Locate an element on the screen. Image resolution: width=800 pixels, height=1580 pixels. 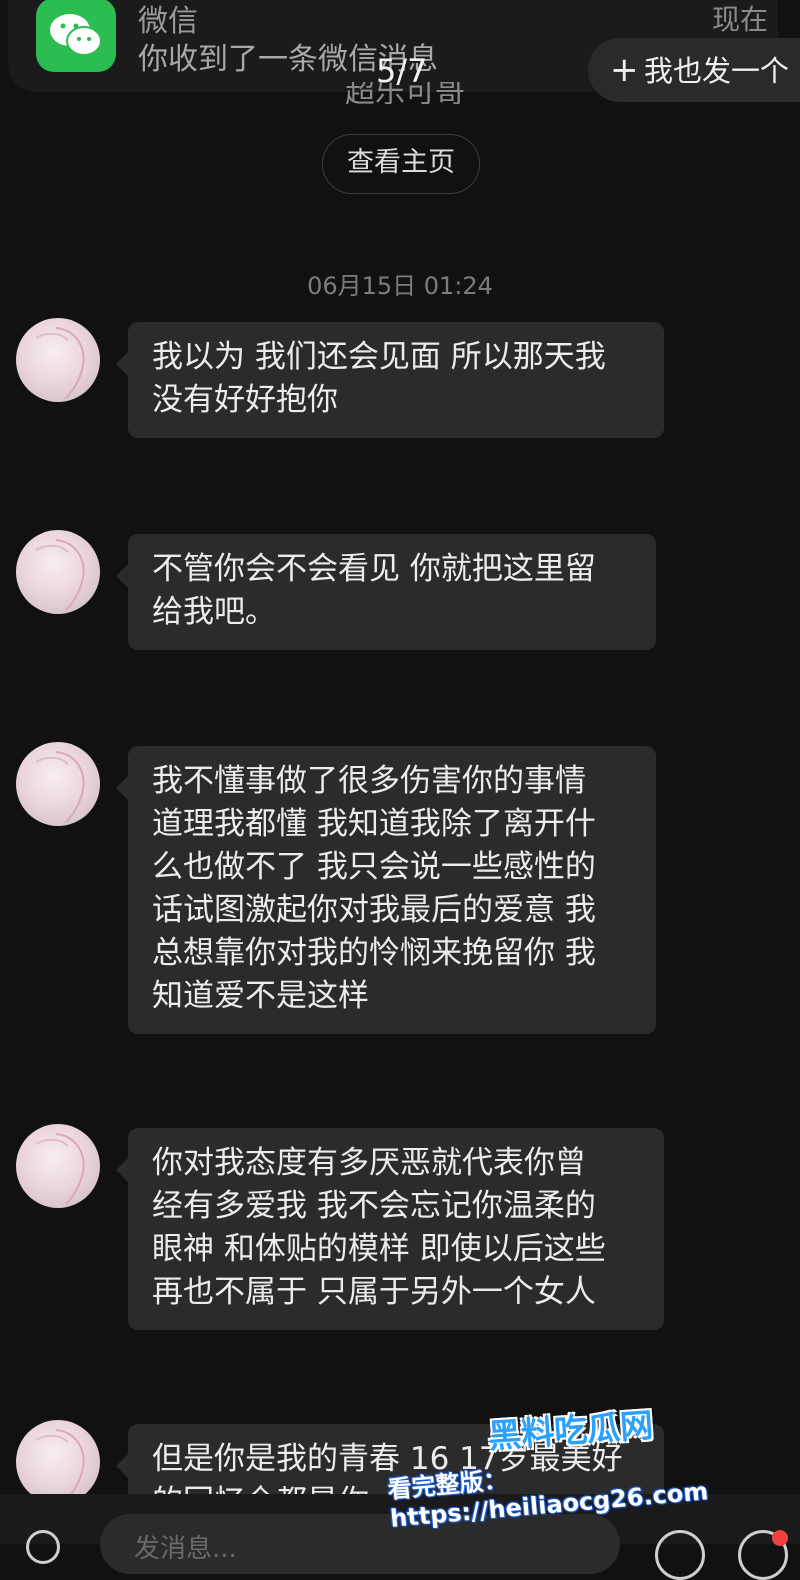
message-line: 我以为 我们还会见面 所以那天我 is located at coordinates (379, 357).